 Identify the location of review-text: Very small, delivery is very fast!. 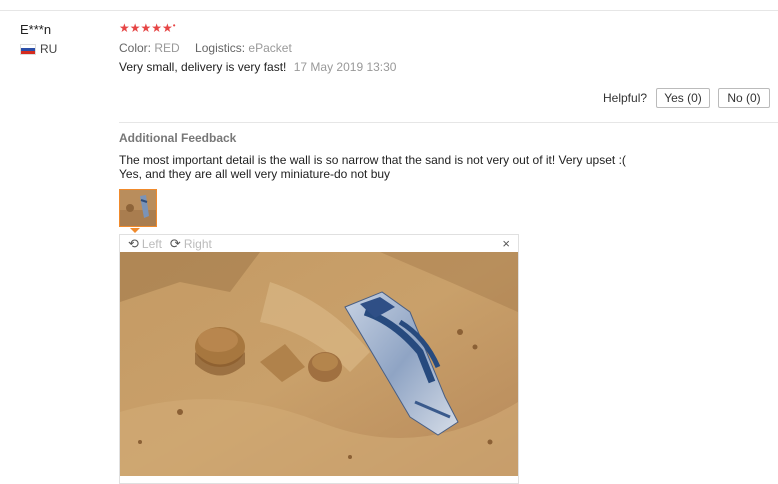
(203, 67).